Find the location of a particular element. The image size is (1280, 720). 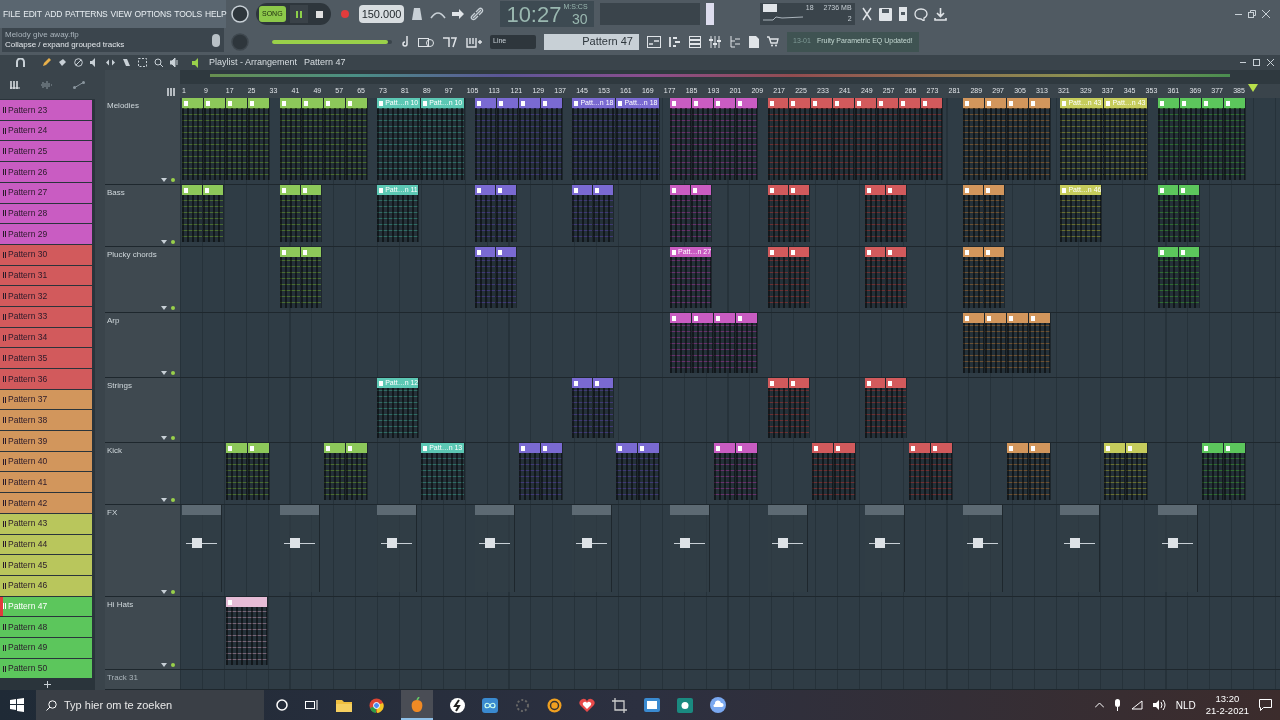

pattern-item: Pattern 38 is located at coordinates (46, 420).